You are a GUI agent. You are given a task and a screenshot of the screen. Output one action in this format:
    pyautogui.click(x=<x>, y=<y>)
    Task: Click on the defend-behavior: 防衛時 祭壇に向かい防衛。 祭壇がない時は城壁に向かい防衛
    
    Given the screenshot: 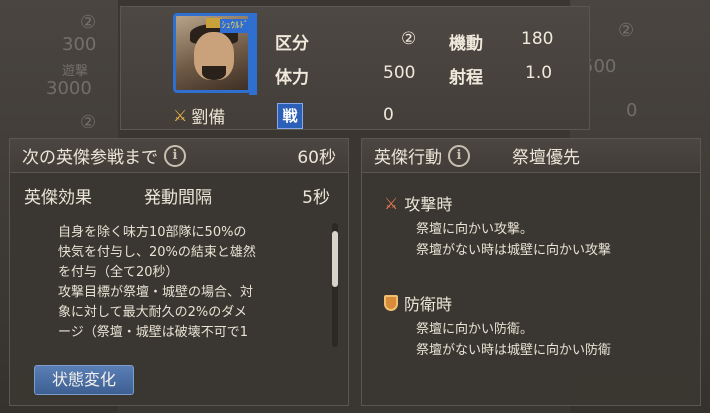 What is the action you would take?
    pyautogui.click(x=497, y=326)
    